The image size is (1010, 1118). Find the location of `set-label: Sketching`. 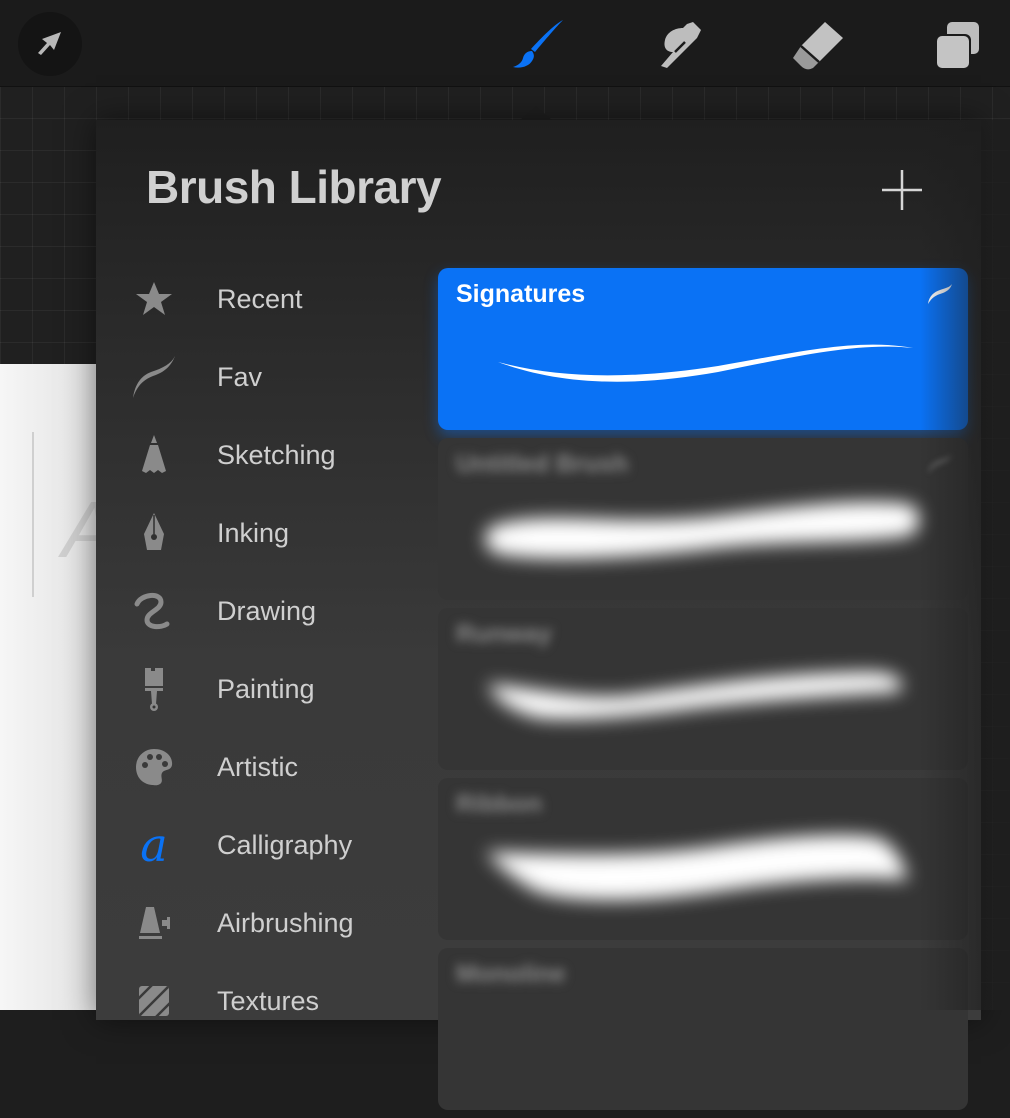

set-label: Sketching is located at coordinates (276, 454).